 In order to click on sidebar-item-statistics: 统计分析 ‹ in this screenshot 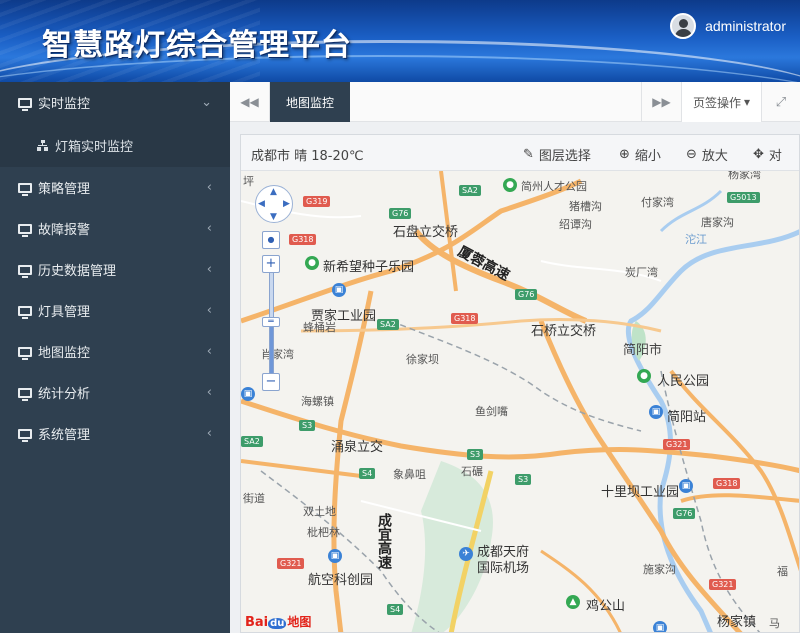, I will do `click(115, 392)`.